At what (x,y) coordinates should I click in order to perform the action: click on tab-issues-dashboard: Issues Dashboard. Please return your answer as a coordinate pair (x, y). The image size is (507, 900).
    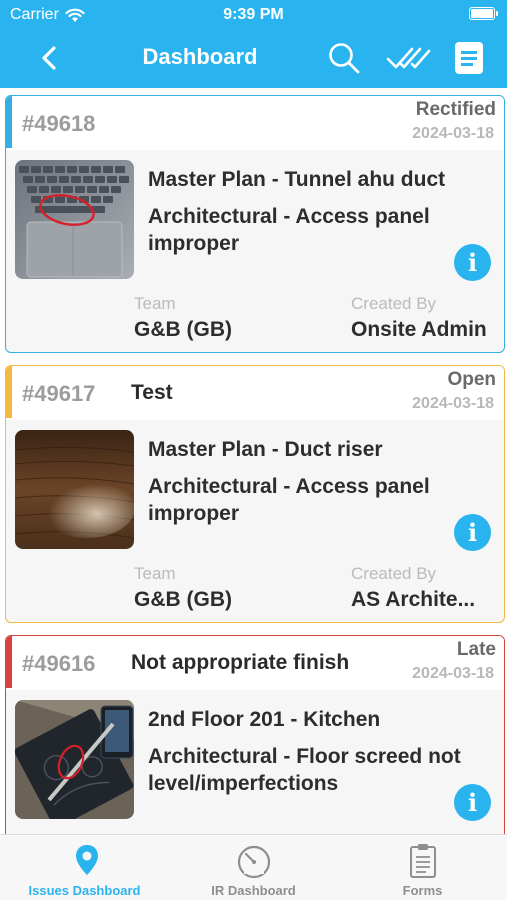
    Looking at the image, I should click on (84, 867).